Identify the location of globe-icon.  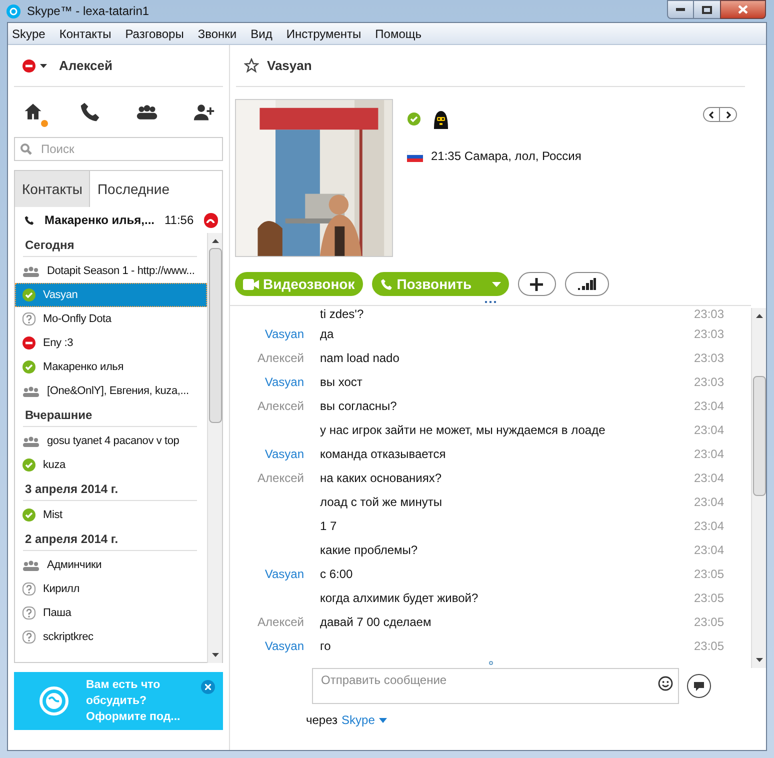
(54, 701).